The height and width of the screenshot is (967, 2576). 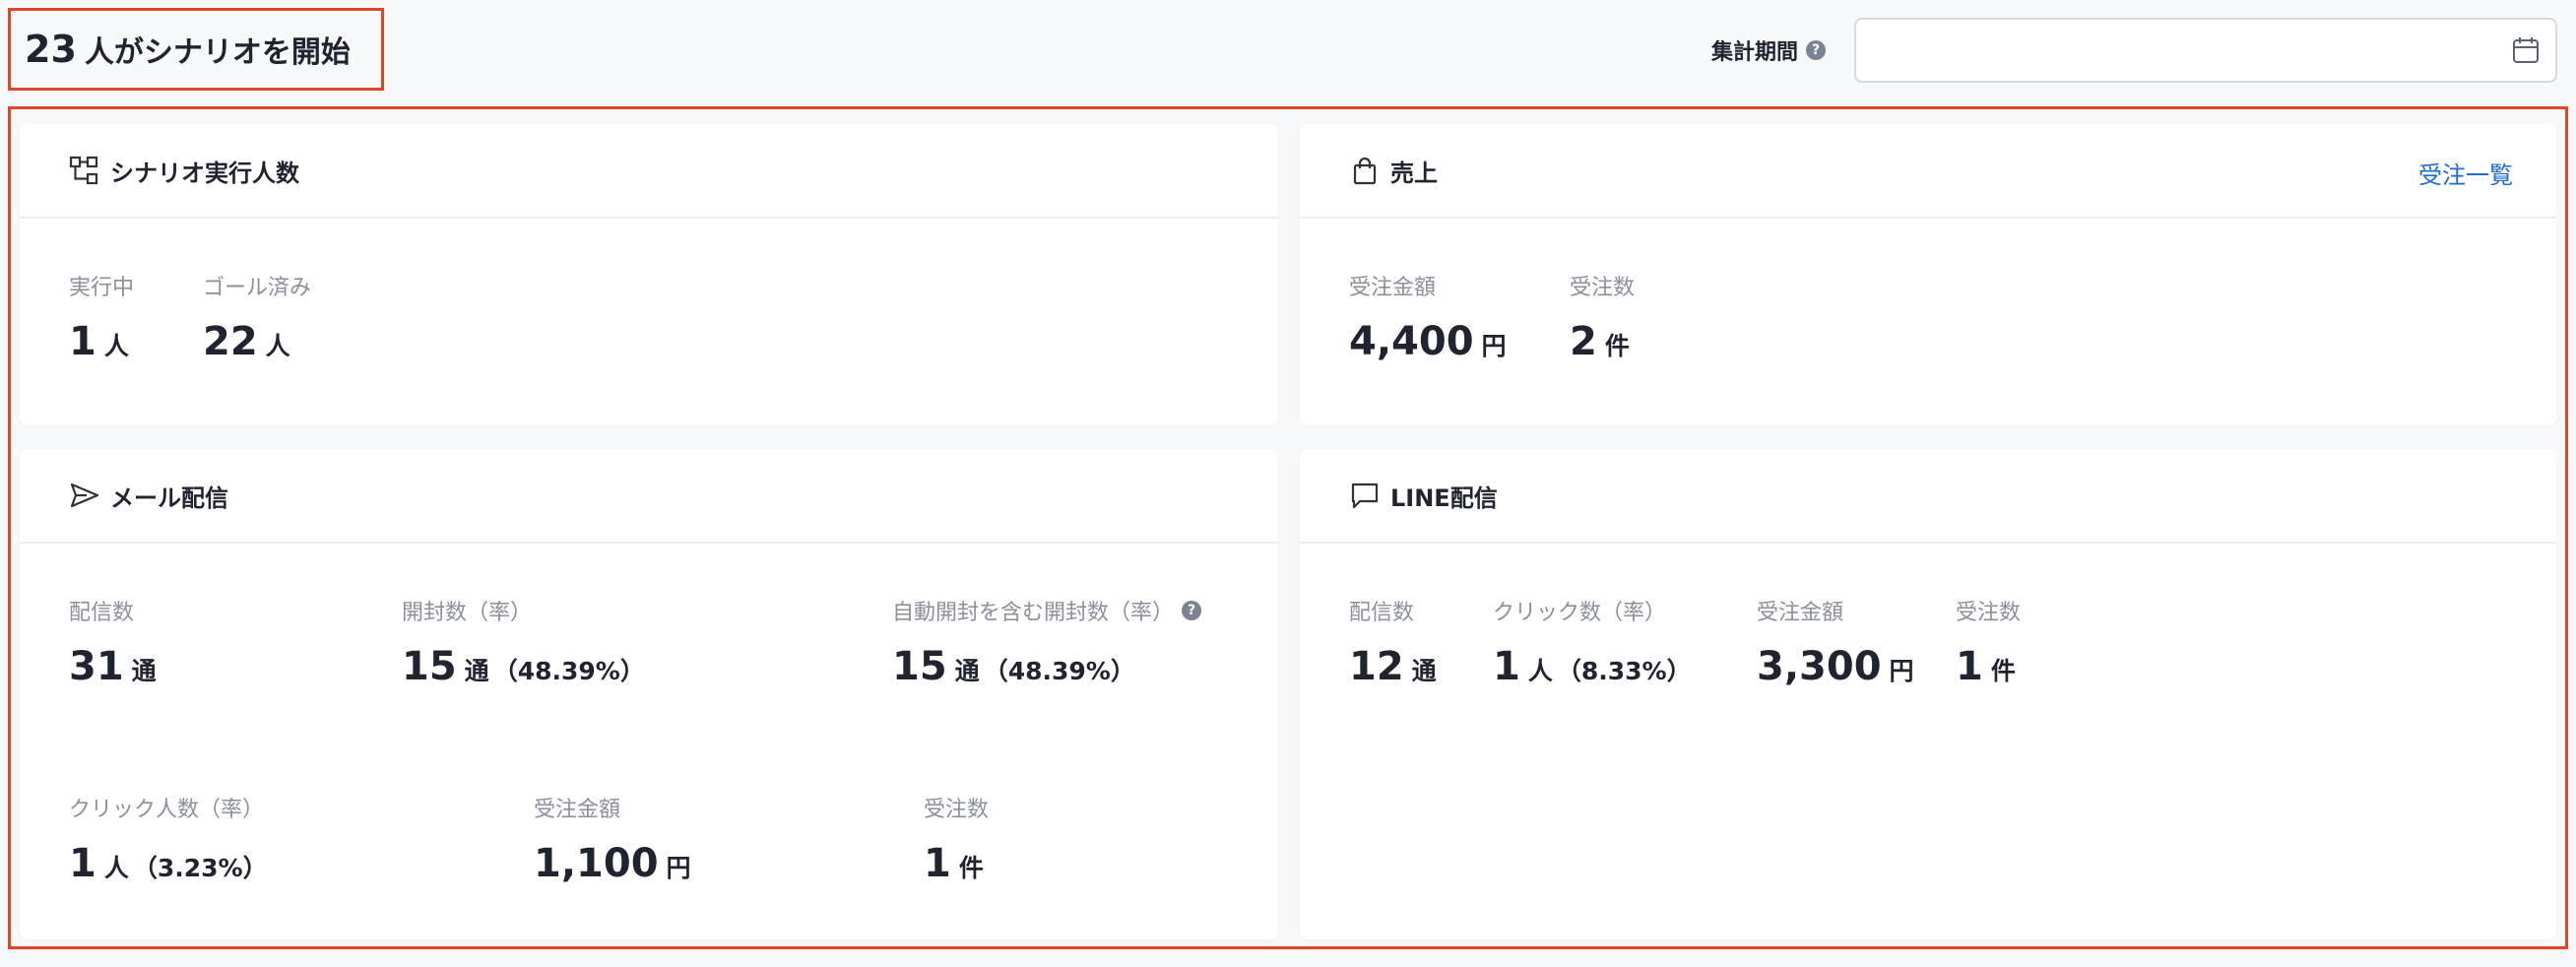 What do you see at coordinates (2205, 51) in the screenshot?
I see `period-date-input` at bounding box center [2205, 51].